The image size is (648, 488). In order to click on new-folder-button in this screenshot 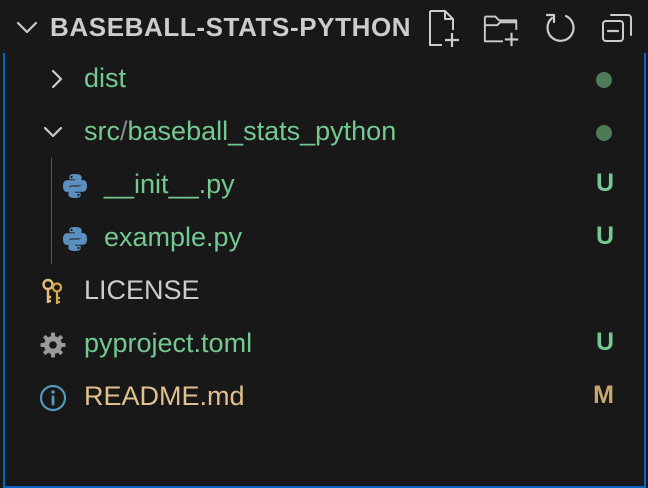, I will do `click(502, 28)`.